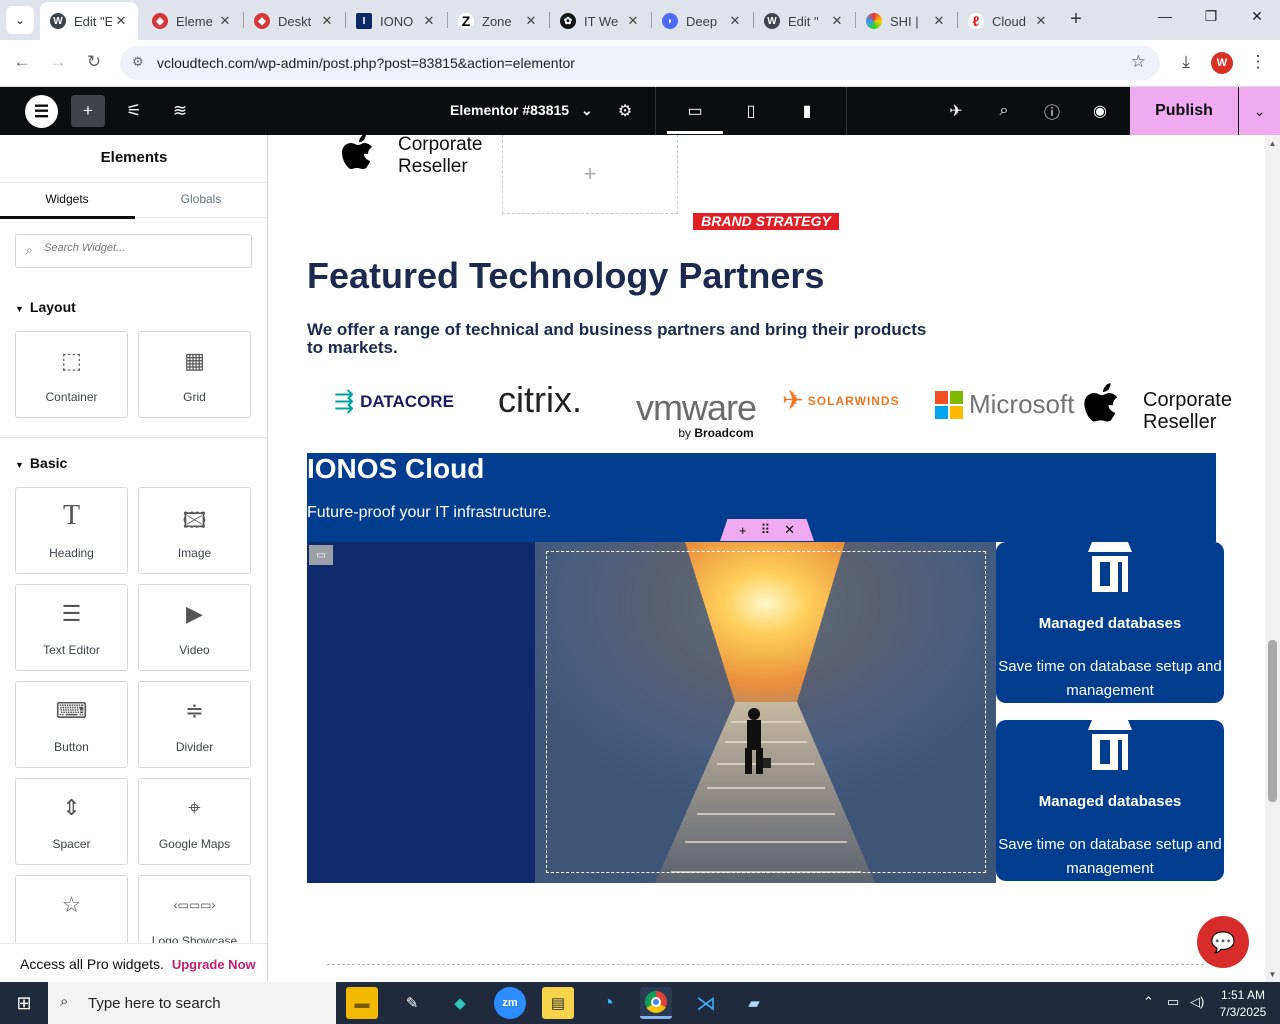 This screenshot has height=1024, width=1280. Describe the element at coordinates (956, 111) in the screenshot. I see `notifications-icon: ✈` at that location.